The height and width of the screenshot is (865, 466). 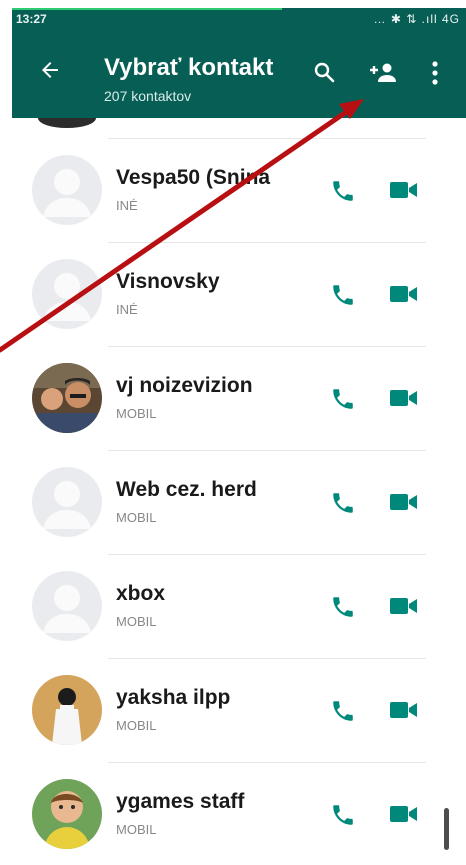 I want to click on status-time: 13:27, so click(x=31, y=19).